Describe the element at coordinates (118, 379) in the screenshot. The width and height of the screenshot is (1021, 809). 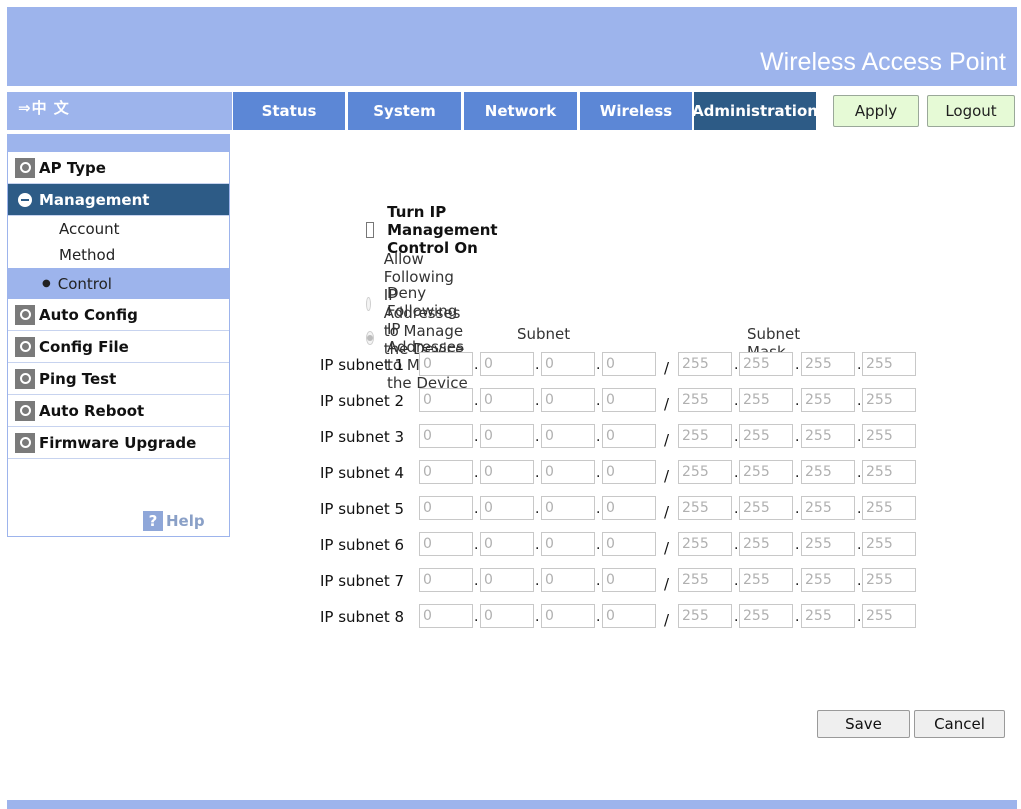
I see `sidebar-item-ping-test: Ping Test` at that location.